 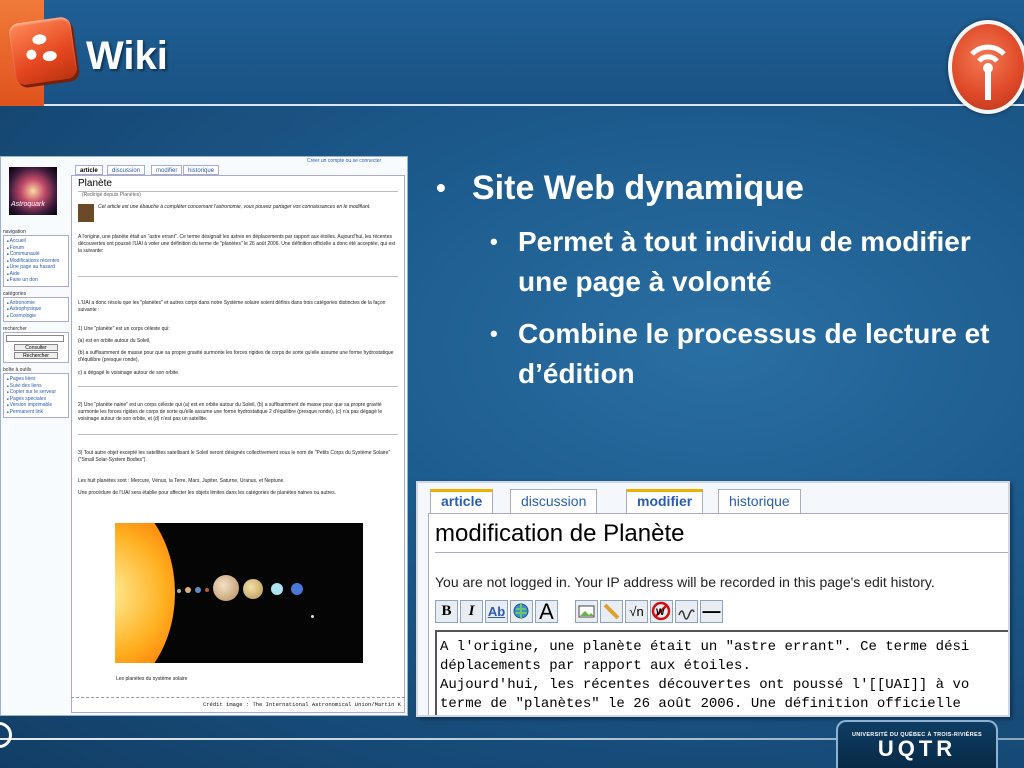 What do you see at coordinates (36, 412) in the screenshot?
I see `toolbox-item: Permanent link` at bounding box center [36, 412].